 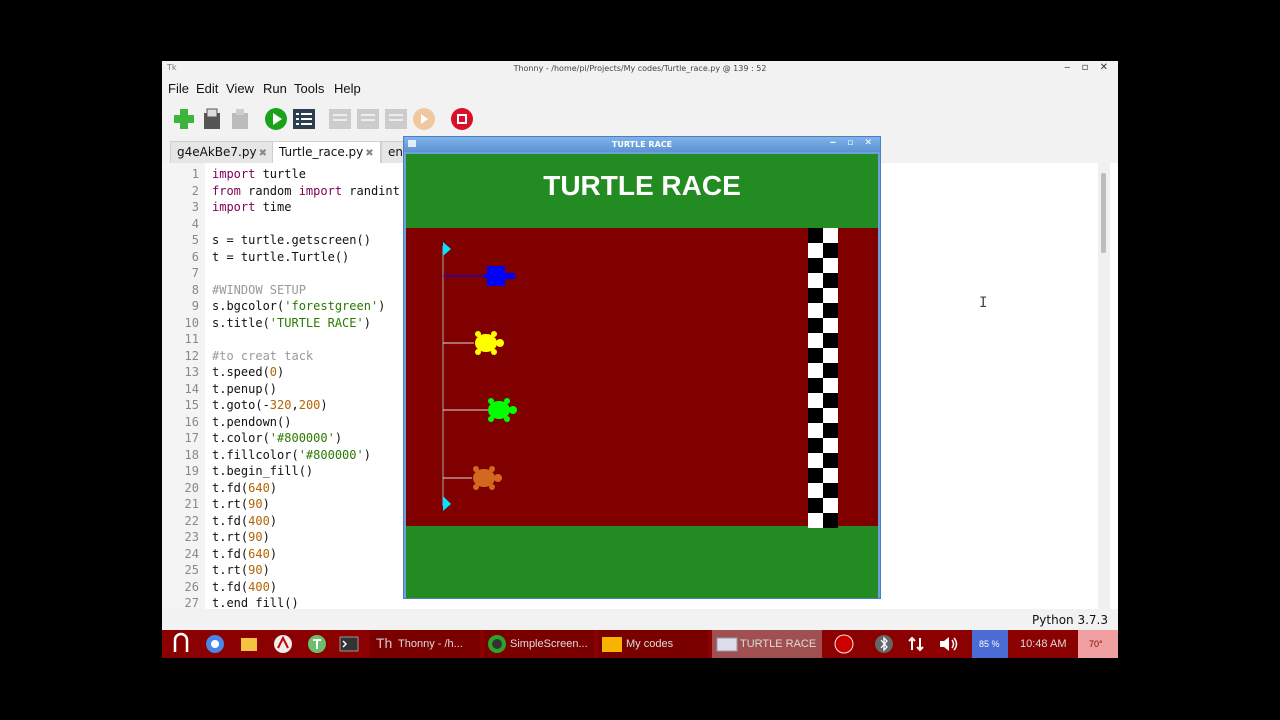 I want to click on debug-icon, so click(x=304, y=119).